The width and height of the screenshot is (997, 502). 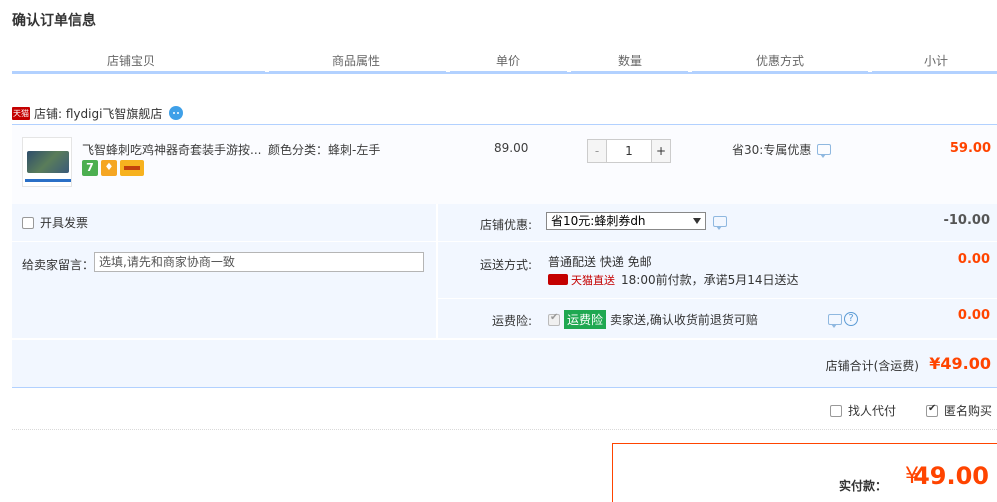 I want to click on invoice-option: 开具发票, so click(x=55, y=222).